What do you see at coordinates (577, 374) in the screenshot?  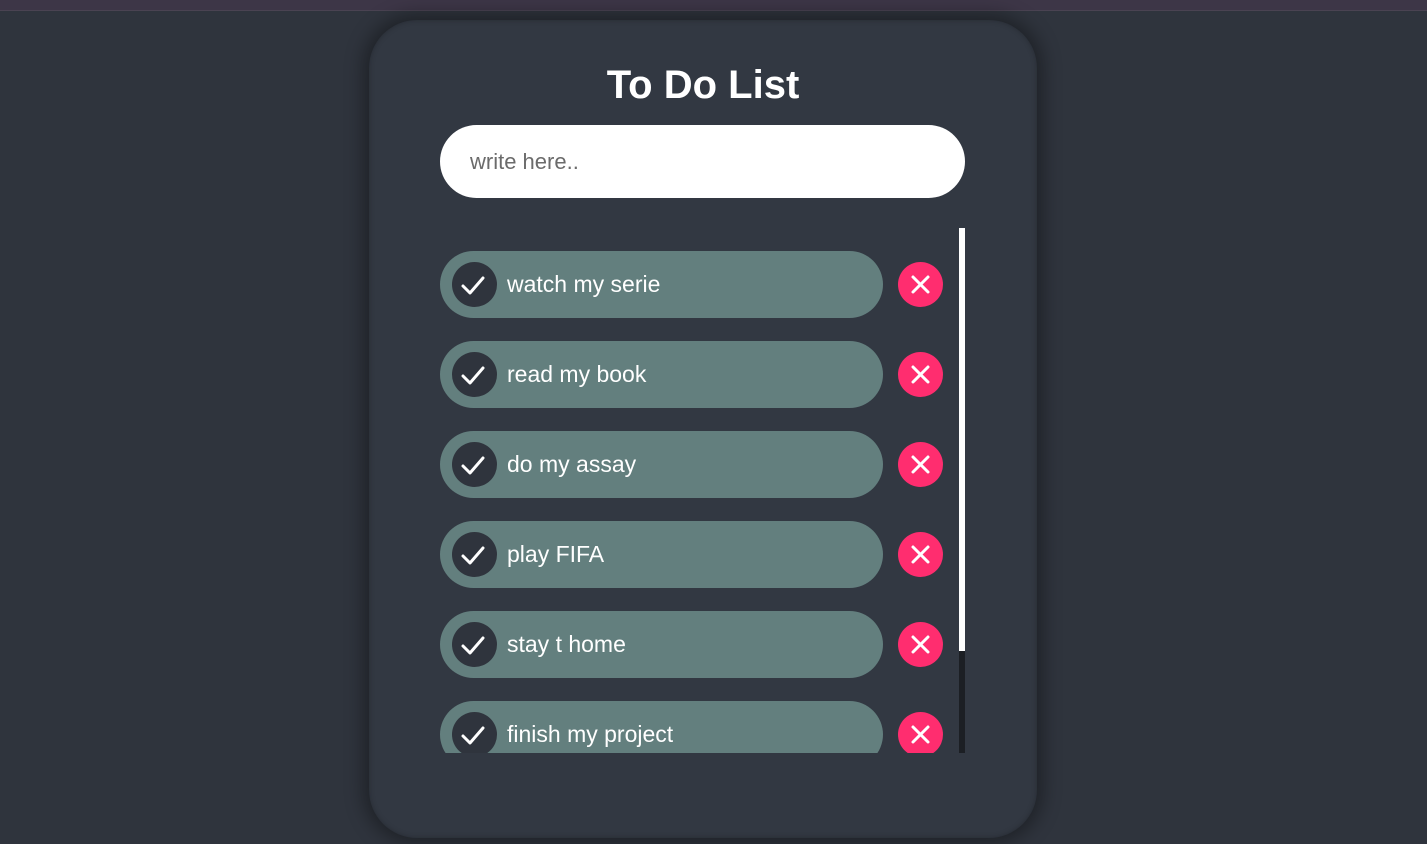 I see `task-label: read my book` at bounding box center [577, 374].